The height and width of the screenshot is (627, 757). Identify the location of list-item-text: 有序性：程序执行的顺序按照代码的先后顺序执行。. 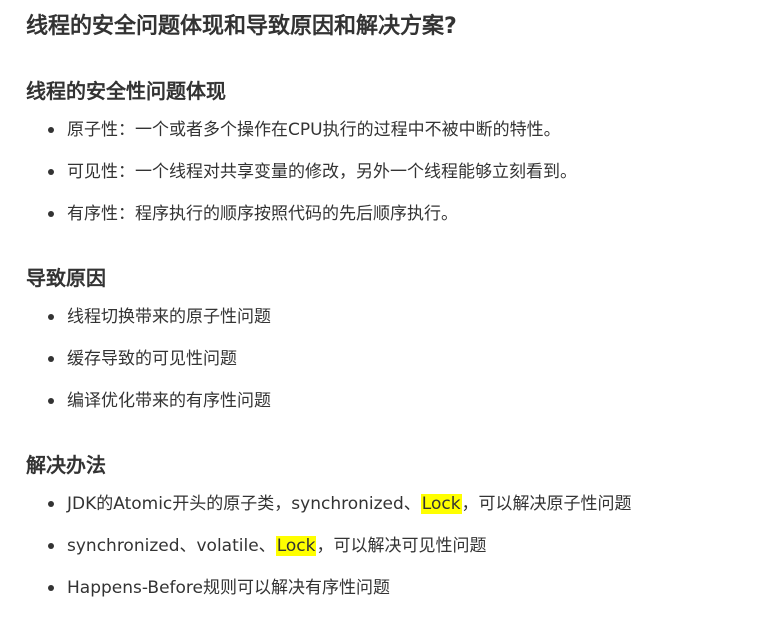
(262, 214).